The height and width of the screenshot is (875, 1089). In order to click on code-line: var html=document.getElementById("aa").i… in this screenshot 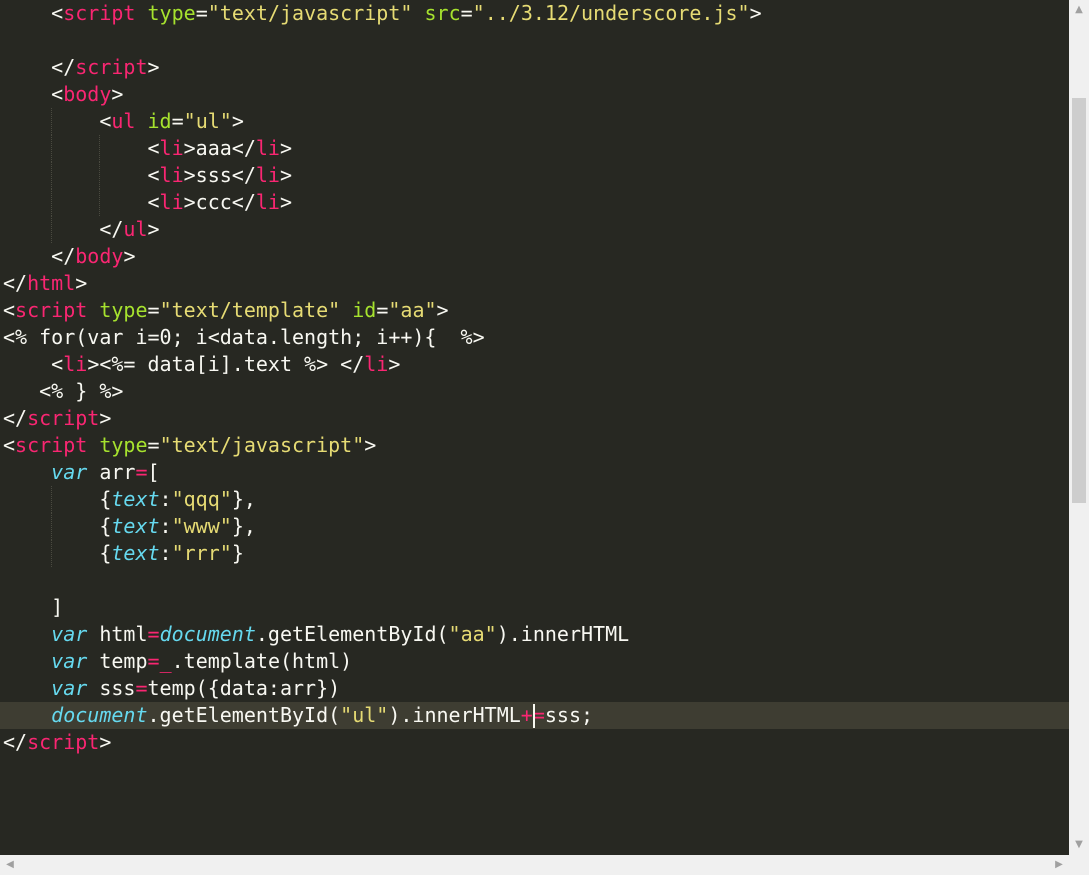, I will do `click(534, 634)`.